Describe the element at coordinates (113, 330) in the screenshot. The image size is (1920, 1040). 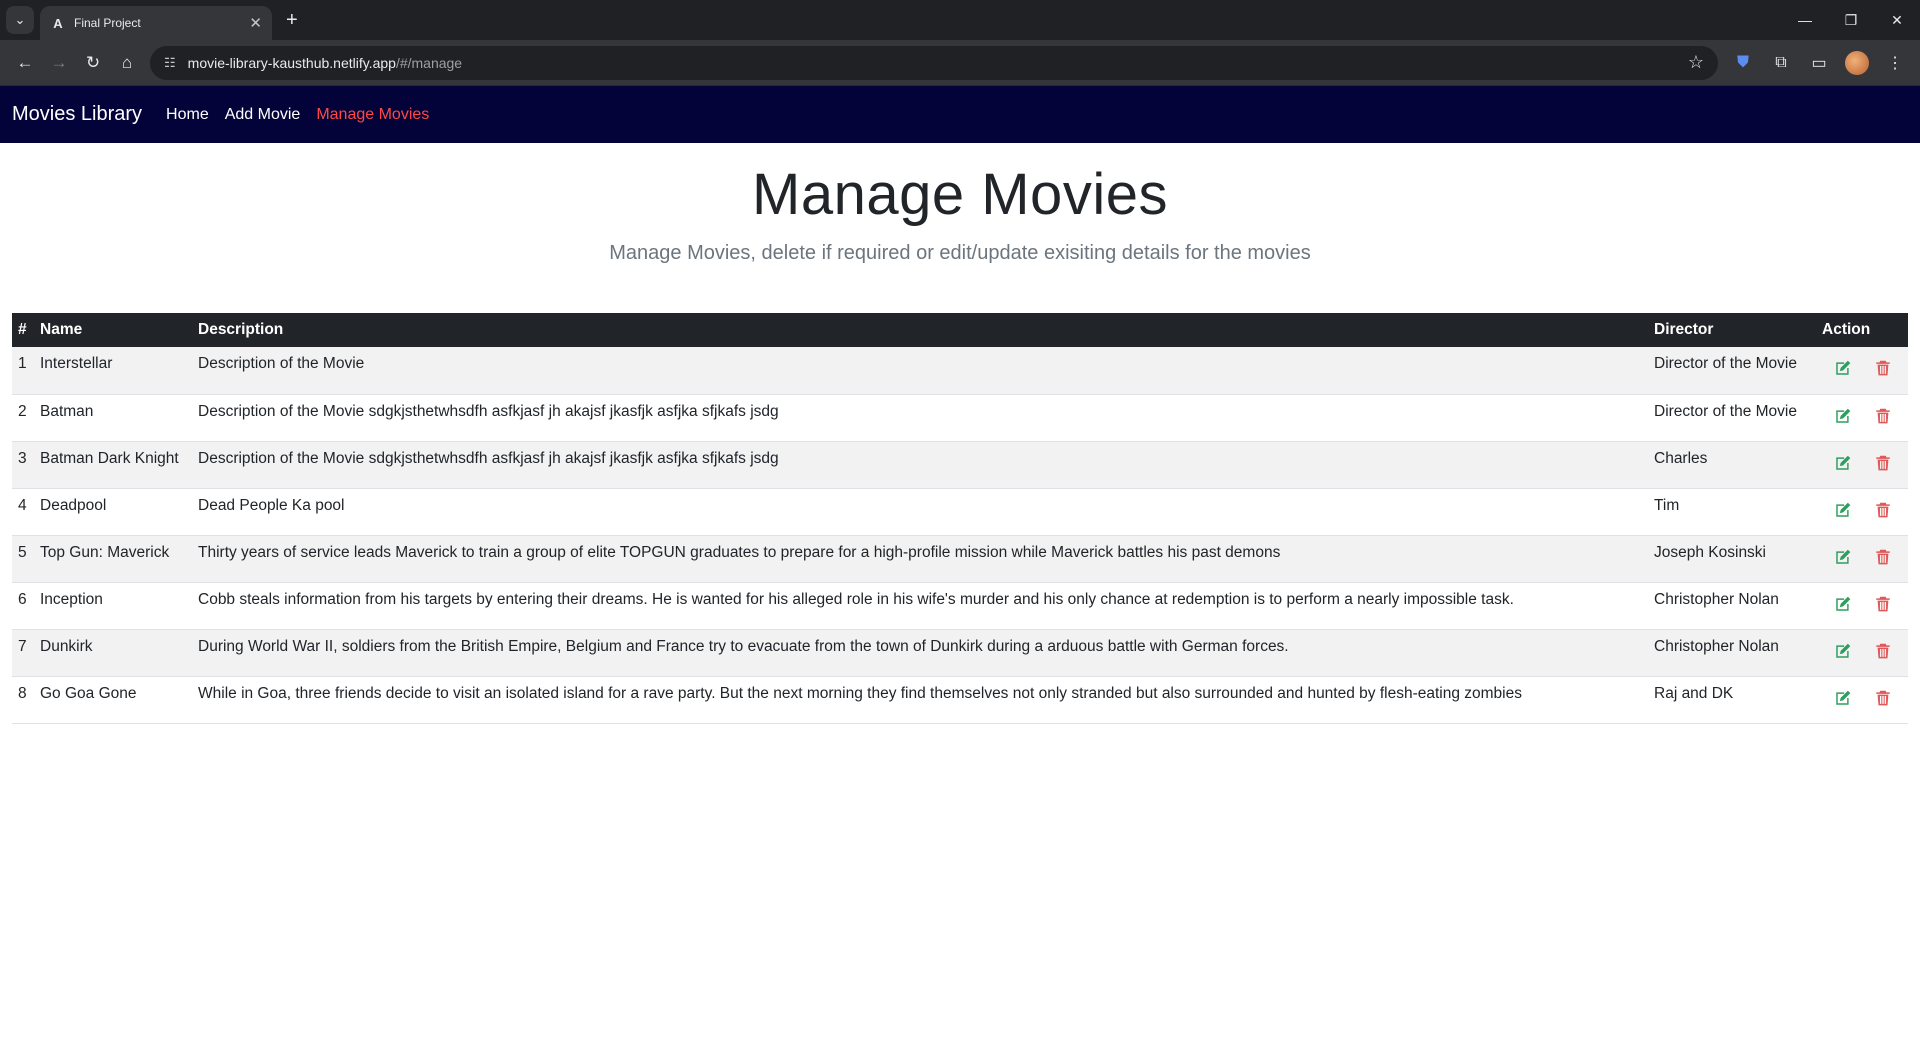
I see `header-name: Name` at that location.